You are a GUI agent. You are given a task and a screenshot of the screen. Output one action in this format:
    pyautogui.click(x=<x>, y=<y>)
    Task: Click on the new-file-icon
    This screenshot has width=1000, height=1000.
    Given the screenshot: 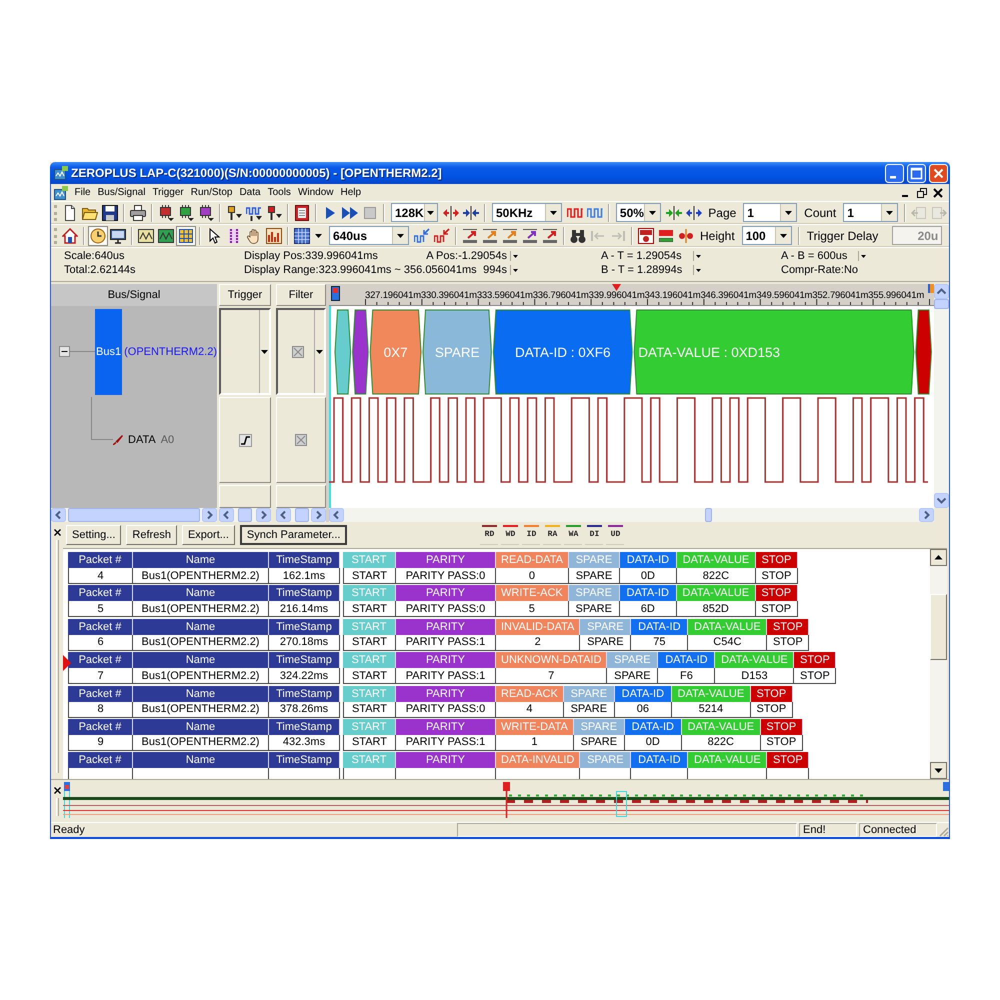 What is the action you would take?
    pyautogui.click(x=70, y=212)
    